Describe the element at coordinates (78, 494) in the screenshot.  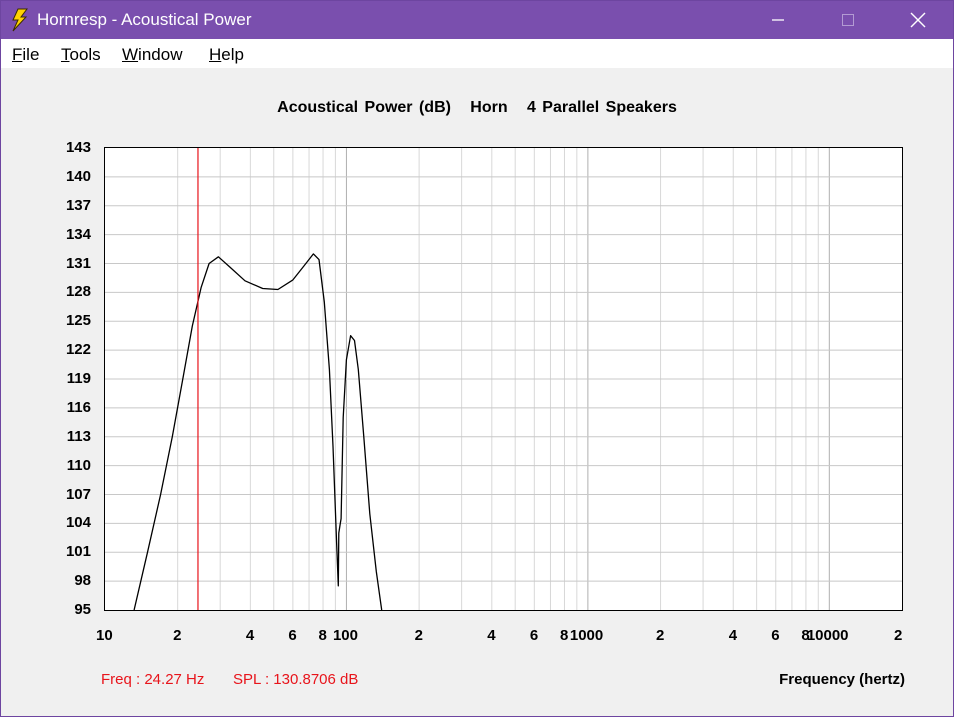
I see `y-tick-label: 107` at that location.